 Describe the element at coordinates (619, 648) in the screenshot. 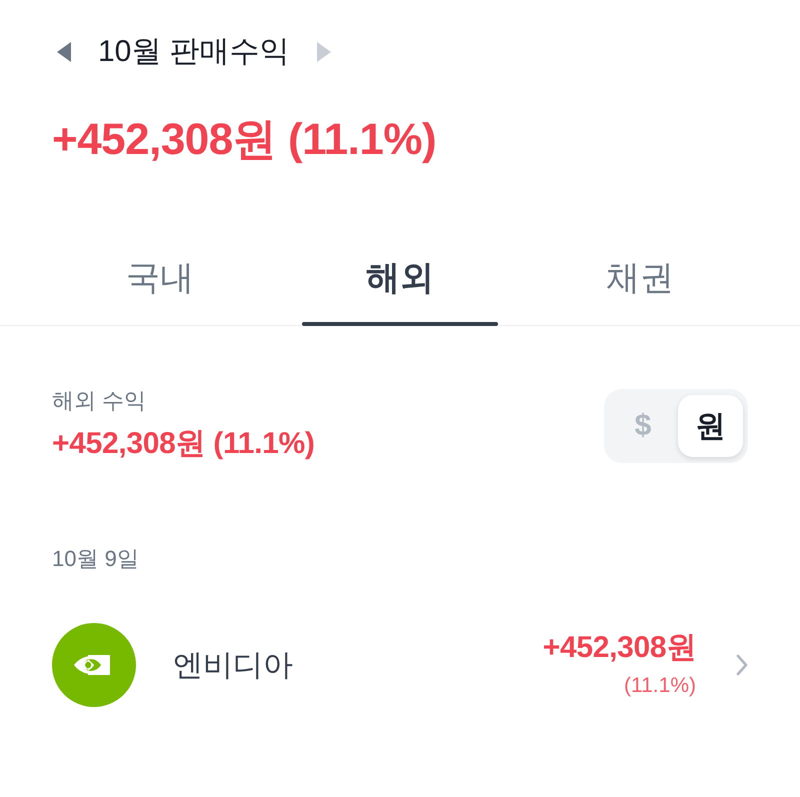

I see `stock-profit: +452,308원` at that location.